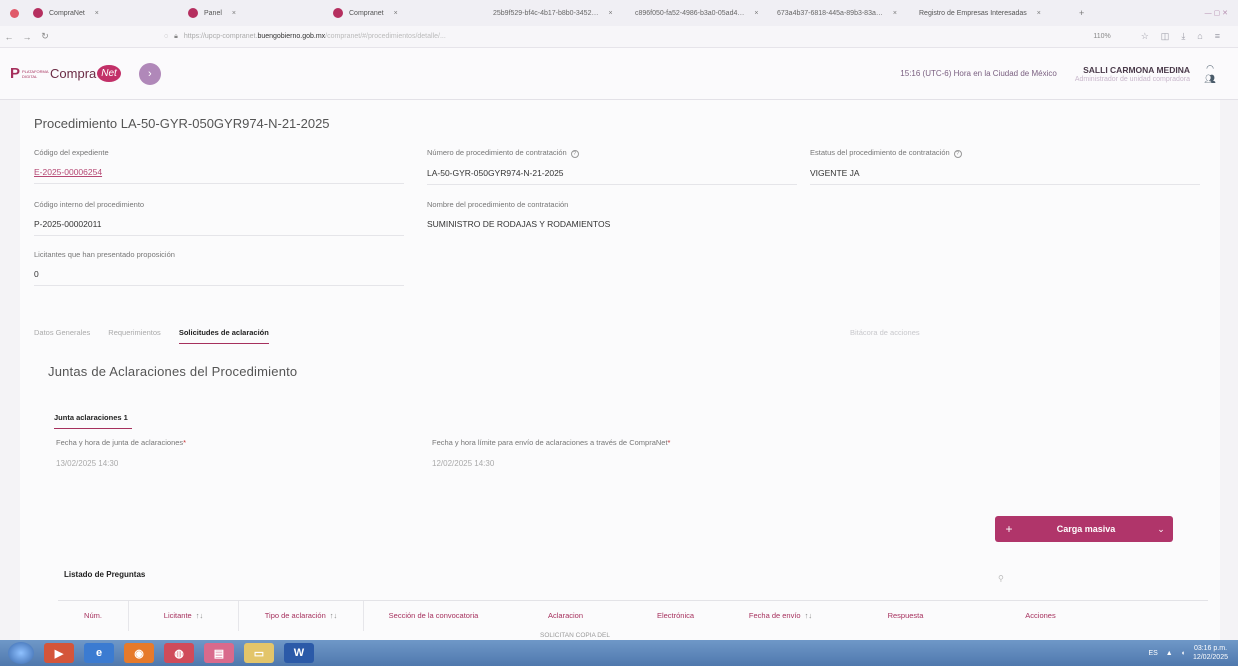  What do you see at coordinates (1210, 653) in the screenshot?
I see `system-clock: 03:16 p.m. 12/02/2025` at bounding box center [1210, 653].